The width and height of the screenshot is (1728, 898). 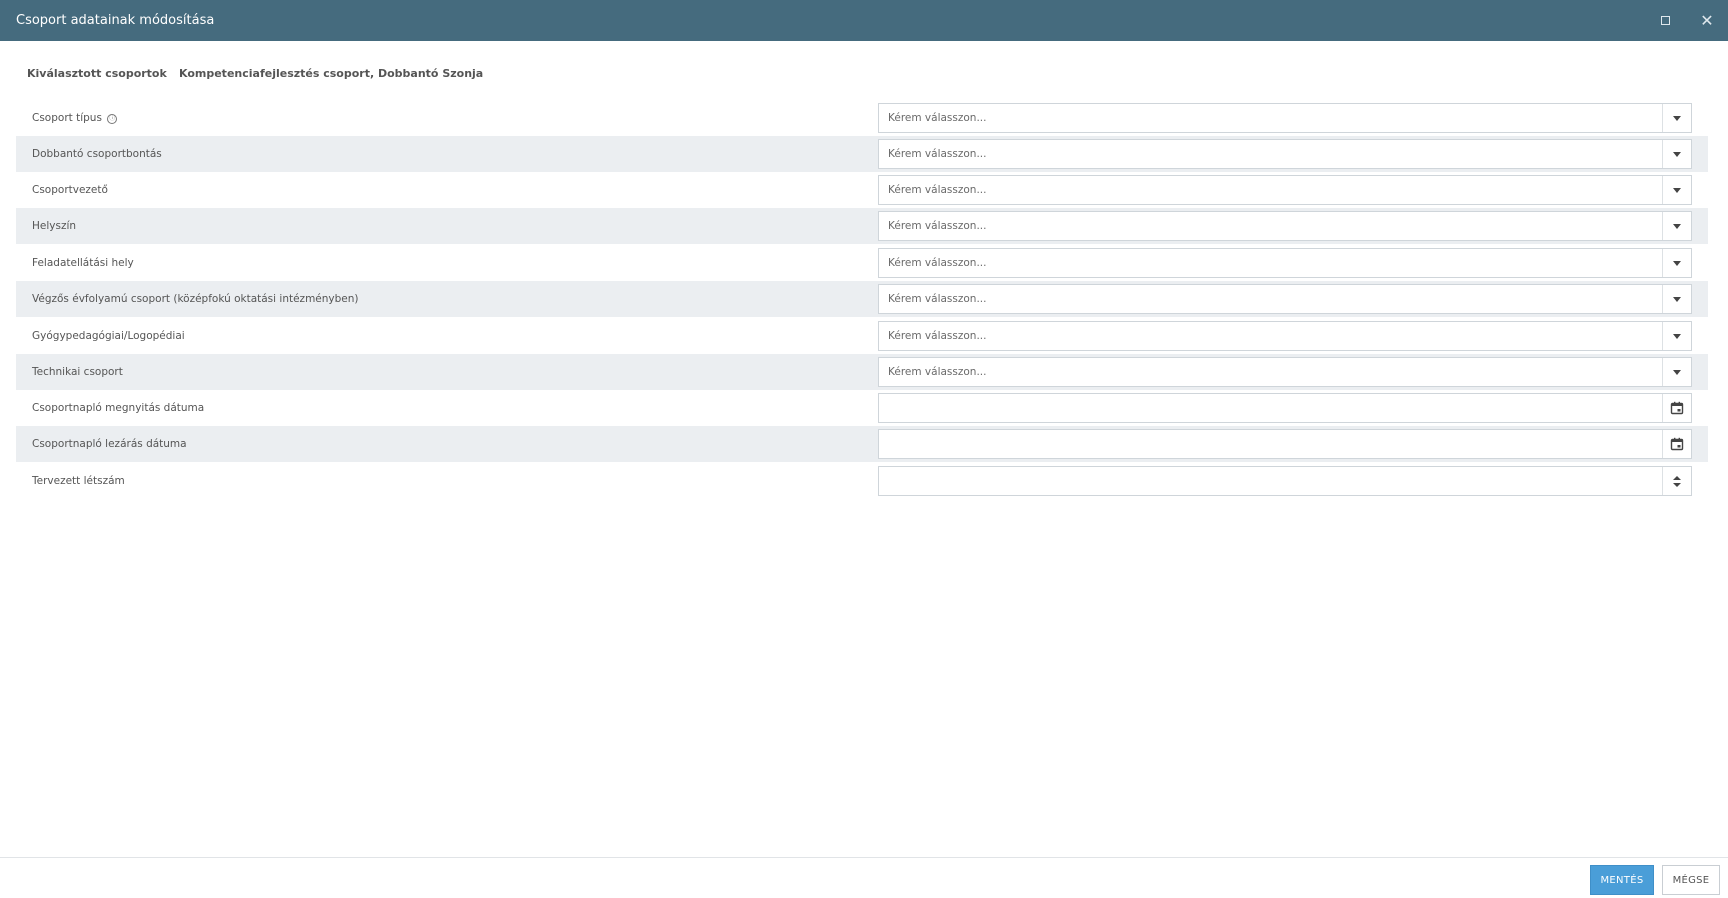 What do you see at coordinates (862, 444) in the screenshot?
I see `form-row-log-close-date: Csoportnapló lezárás dátuma` at bounding box center [862, 444].